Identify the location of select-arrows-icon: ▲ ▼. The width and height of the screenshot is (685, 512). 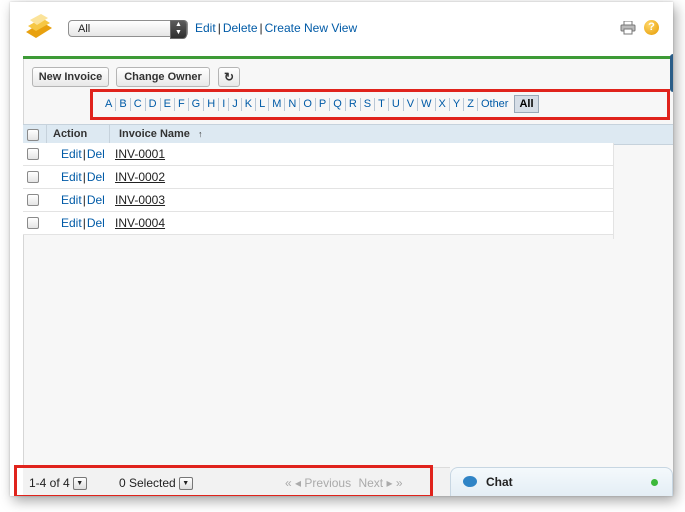
(178, 29).